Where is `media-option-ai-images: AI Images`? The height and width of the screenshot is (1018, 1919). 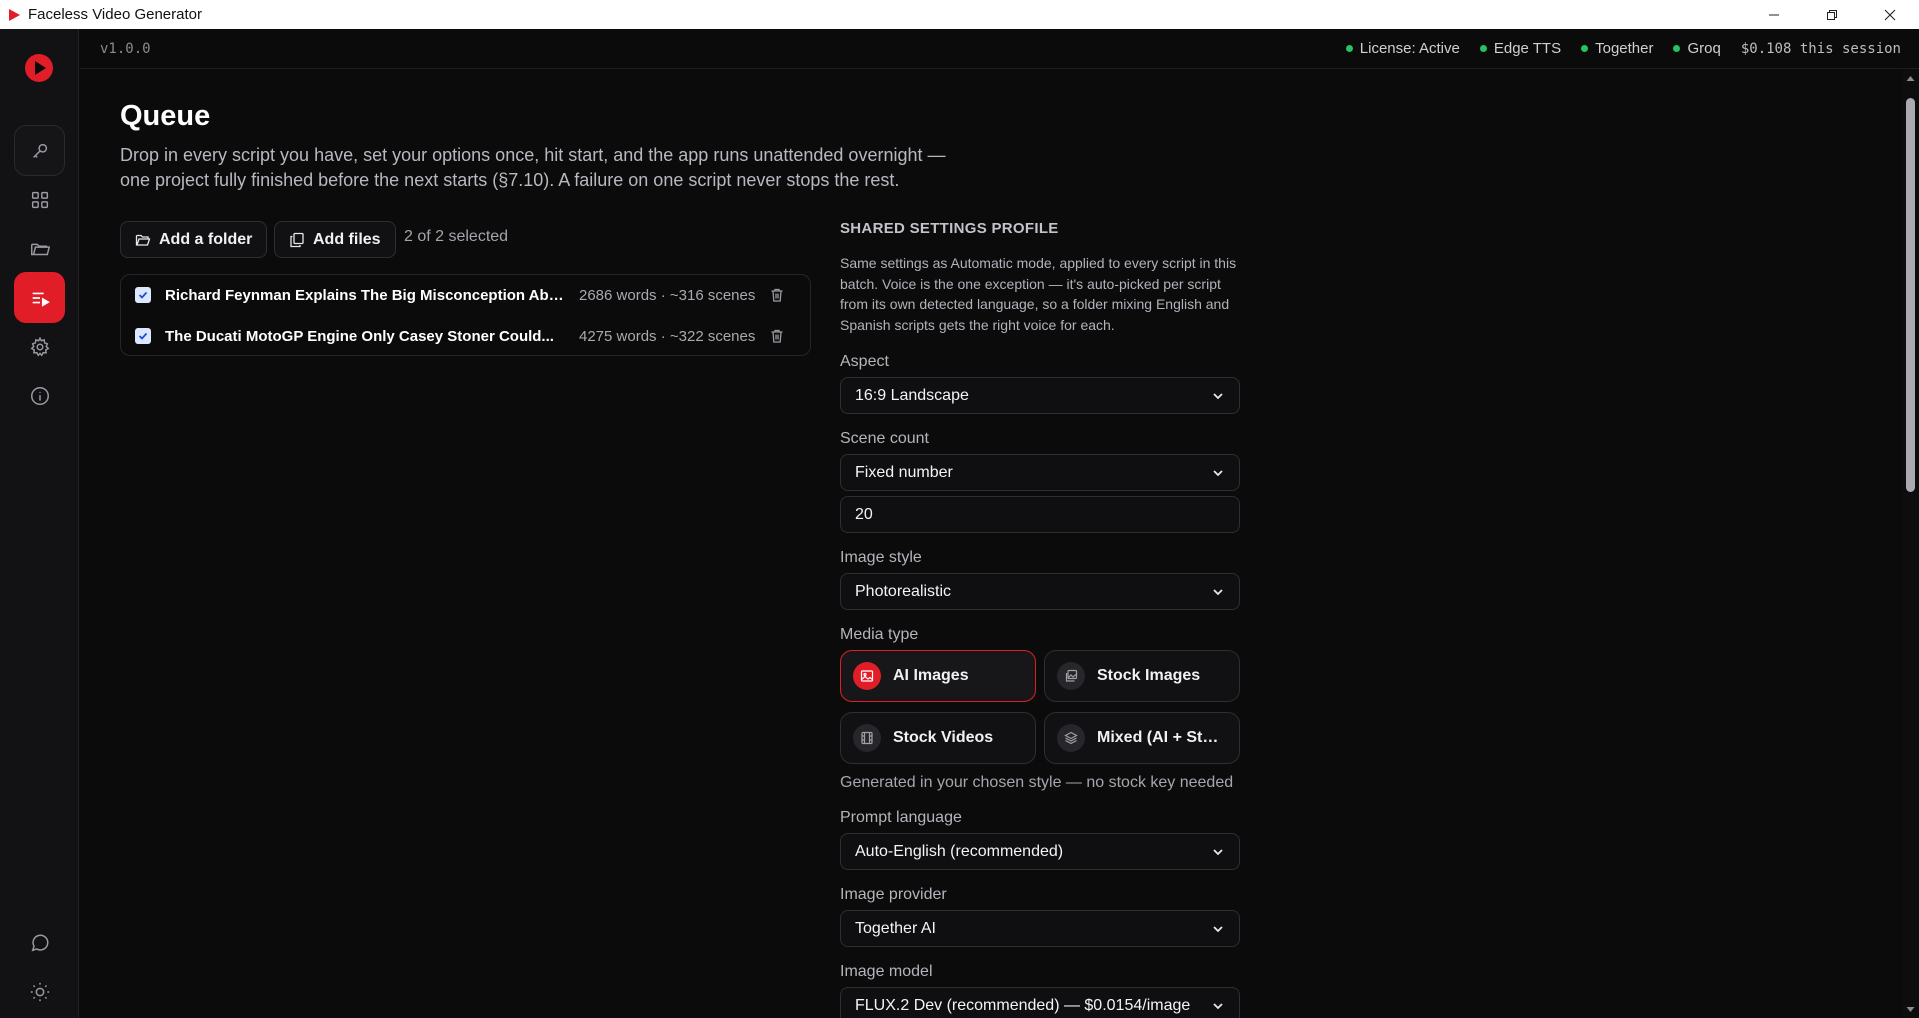
media-option-ai-images: AI Images is located at coordinates (938, 676).